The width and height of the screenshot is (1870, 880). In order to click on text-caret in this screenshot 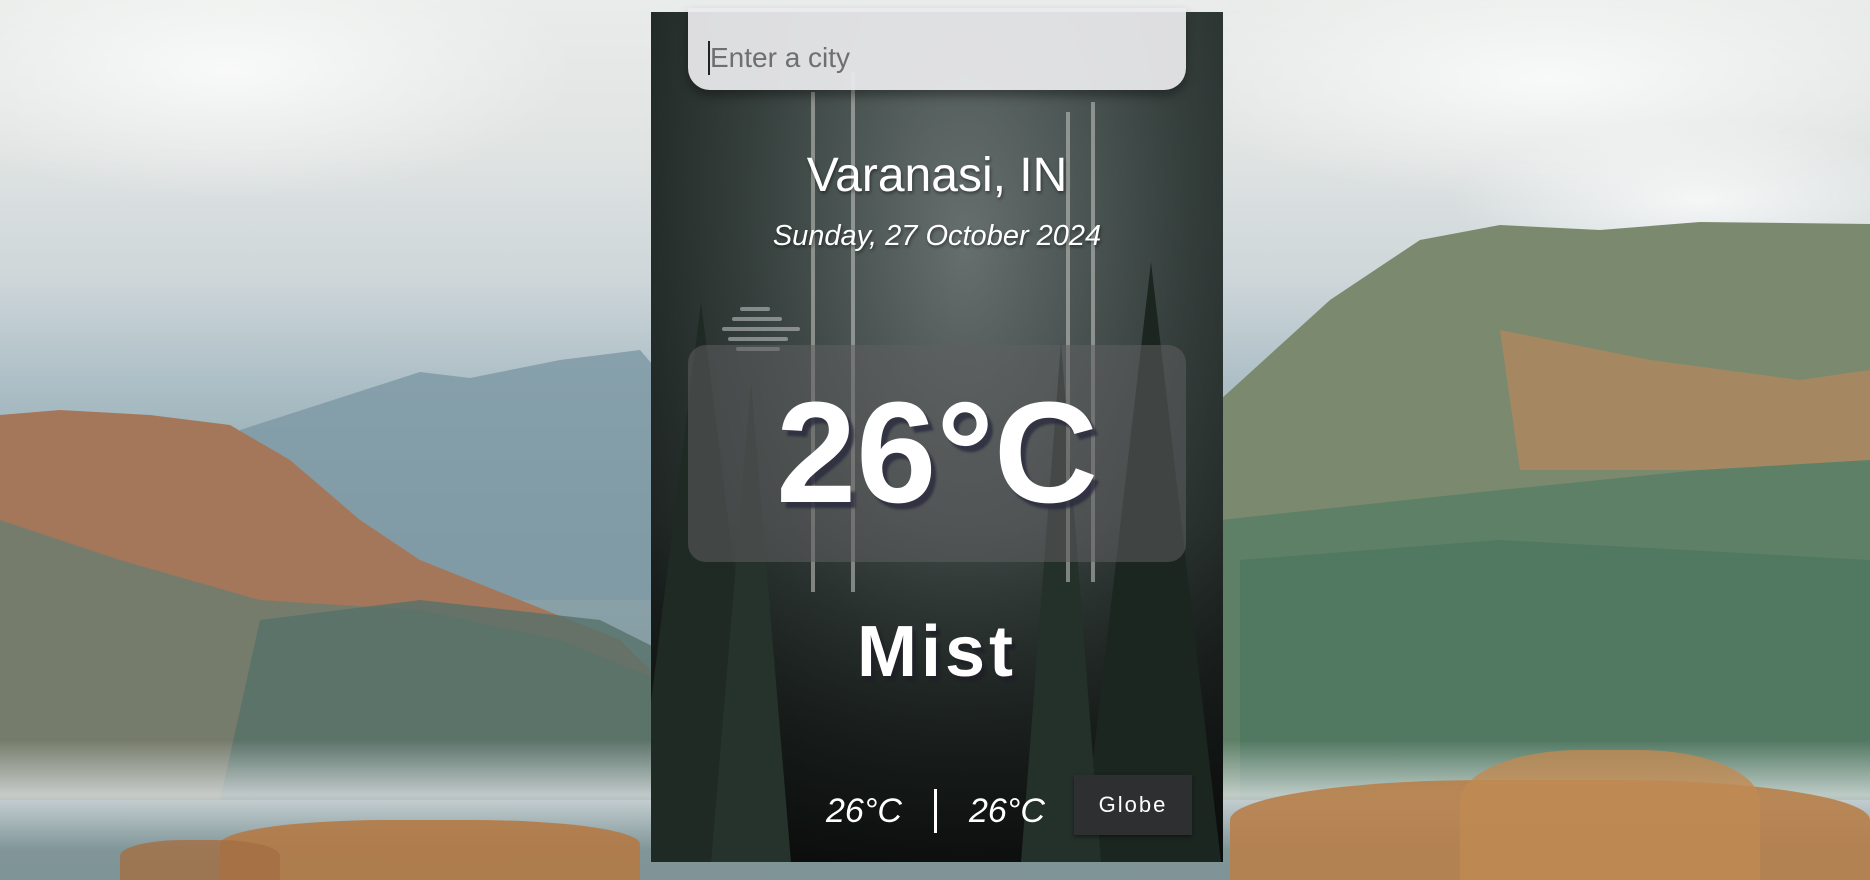, I will do `click(709, 58)`.